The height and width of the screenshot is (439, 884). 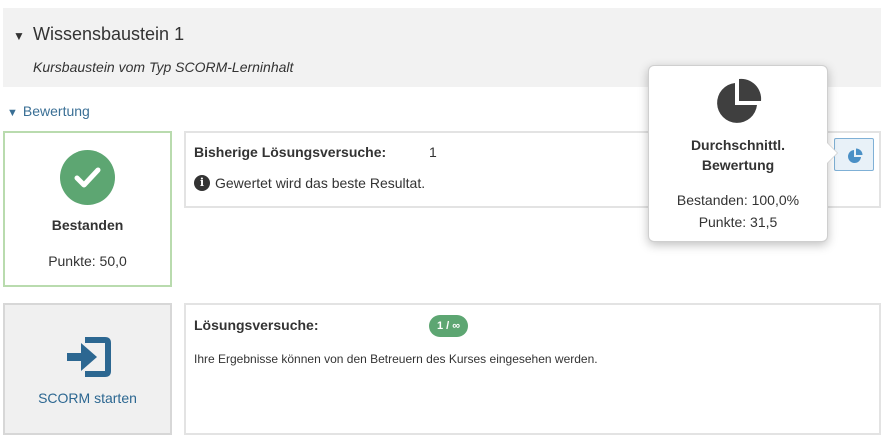 What do you see at coordinates (56, 111) in the screenshot?
I see `assessment-section-label: Bewertung` at bounding box center [56, 111].